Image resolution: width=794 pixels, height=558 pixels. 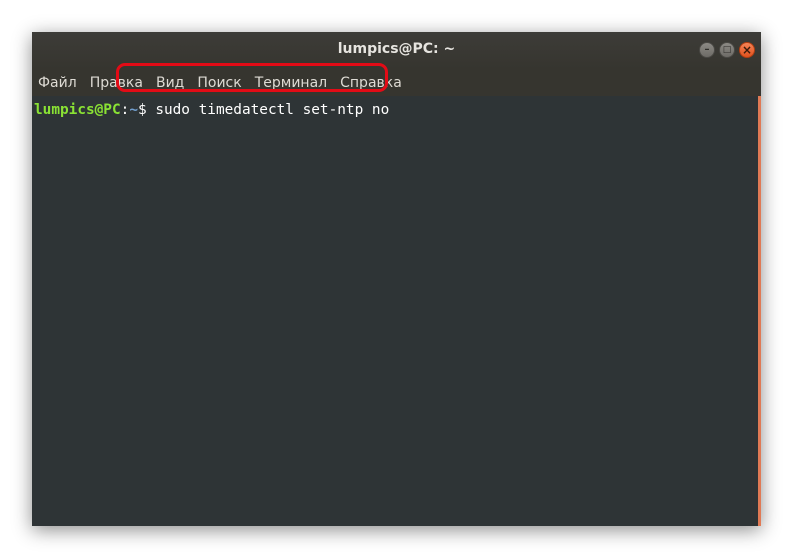 I want to click on maximize-icon: □, so click(x=727, y=50).